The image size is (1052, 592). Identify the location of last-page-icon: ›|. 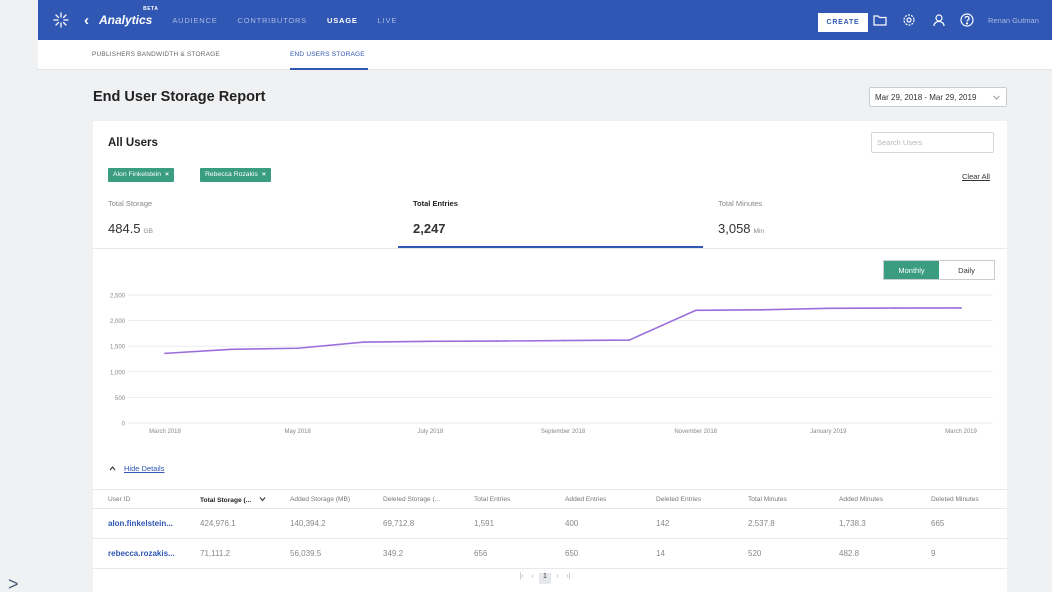
(568, 578).